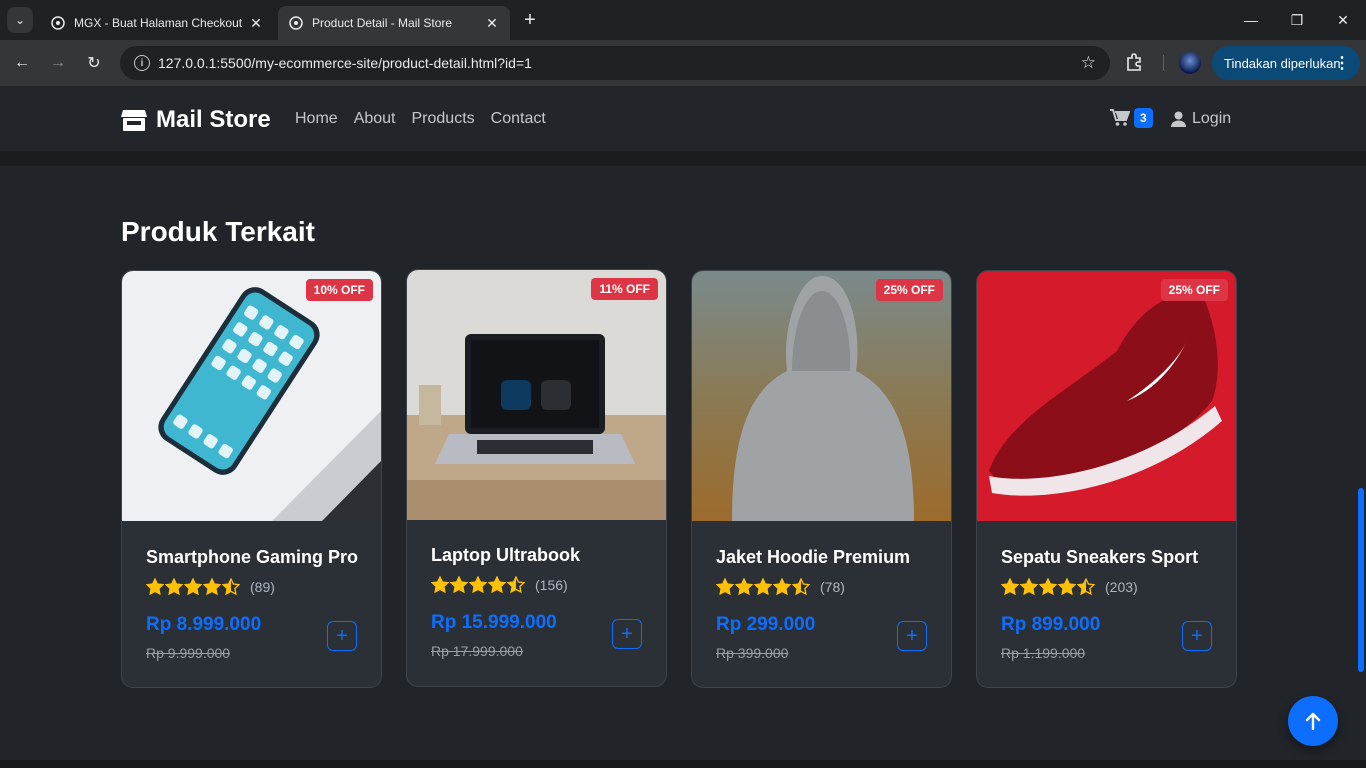 Image resolution: width=1366 pixels, height=768 pixels. What do you see at coordinates (832, 586) in the screenshot?
I see `review-count: (78)` at bounding box center [832, 586].